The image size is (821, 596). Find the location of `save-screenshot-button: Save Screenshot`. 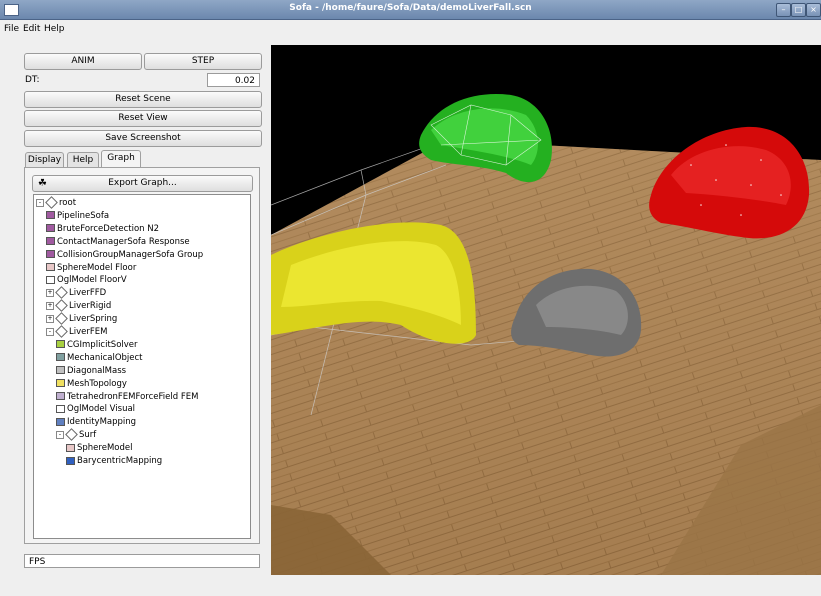

save-screenshot-button: Save Screenshot is located at coordinates (143, 138).